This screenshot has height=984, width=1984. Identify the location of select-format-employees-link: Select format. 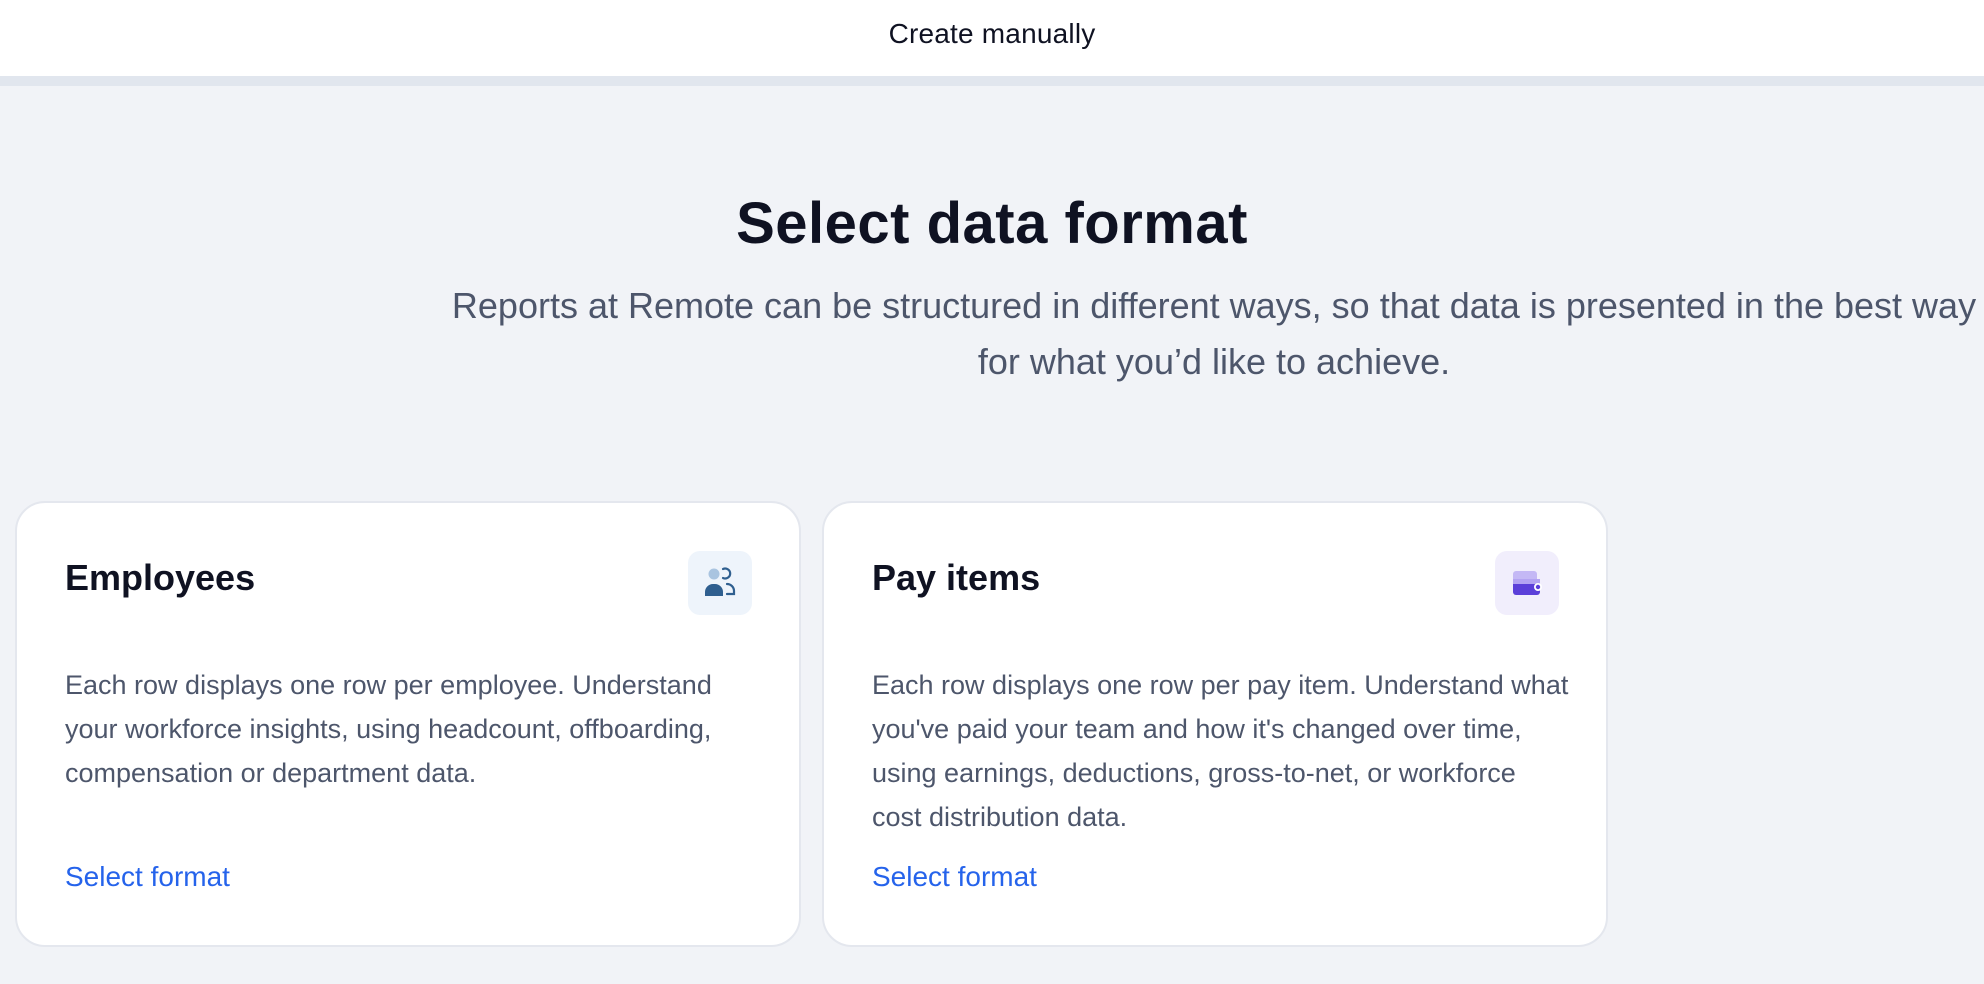
(147, 877).